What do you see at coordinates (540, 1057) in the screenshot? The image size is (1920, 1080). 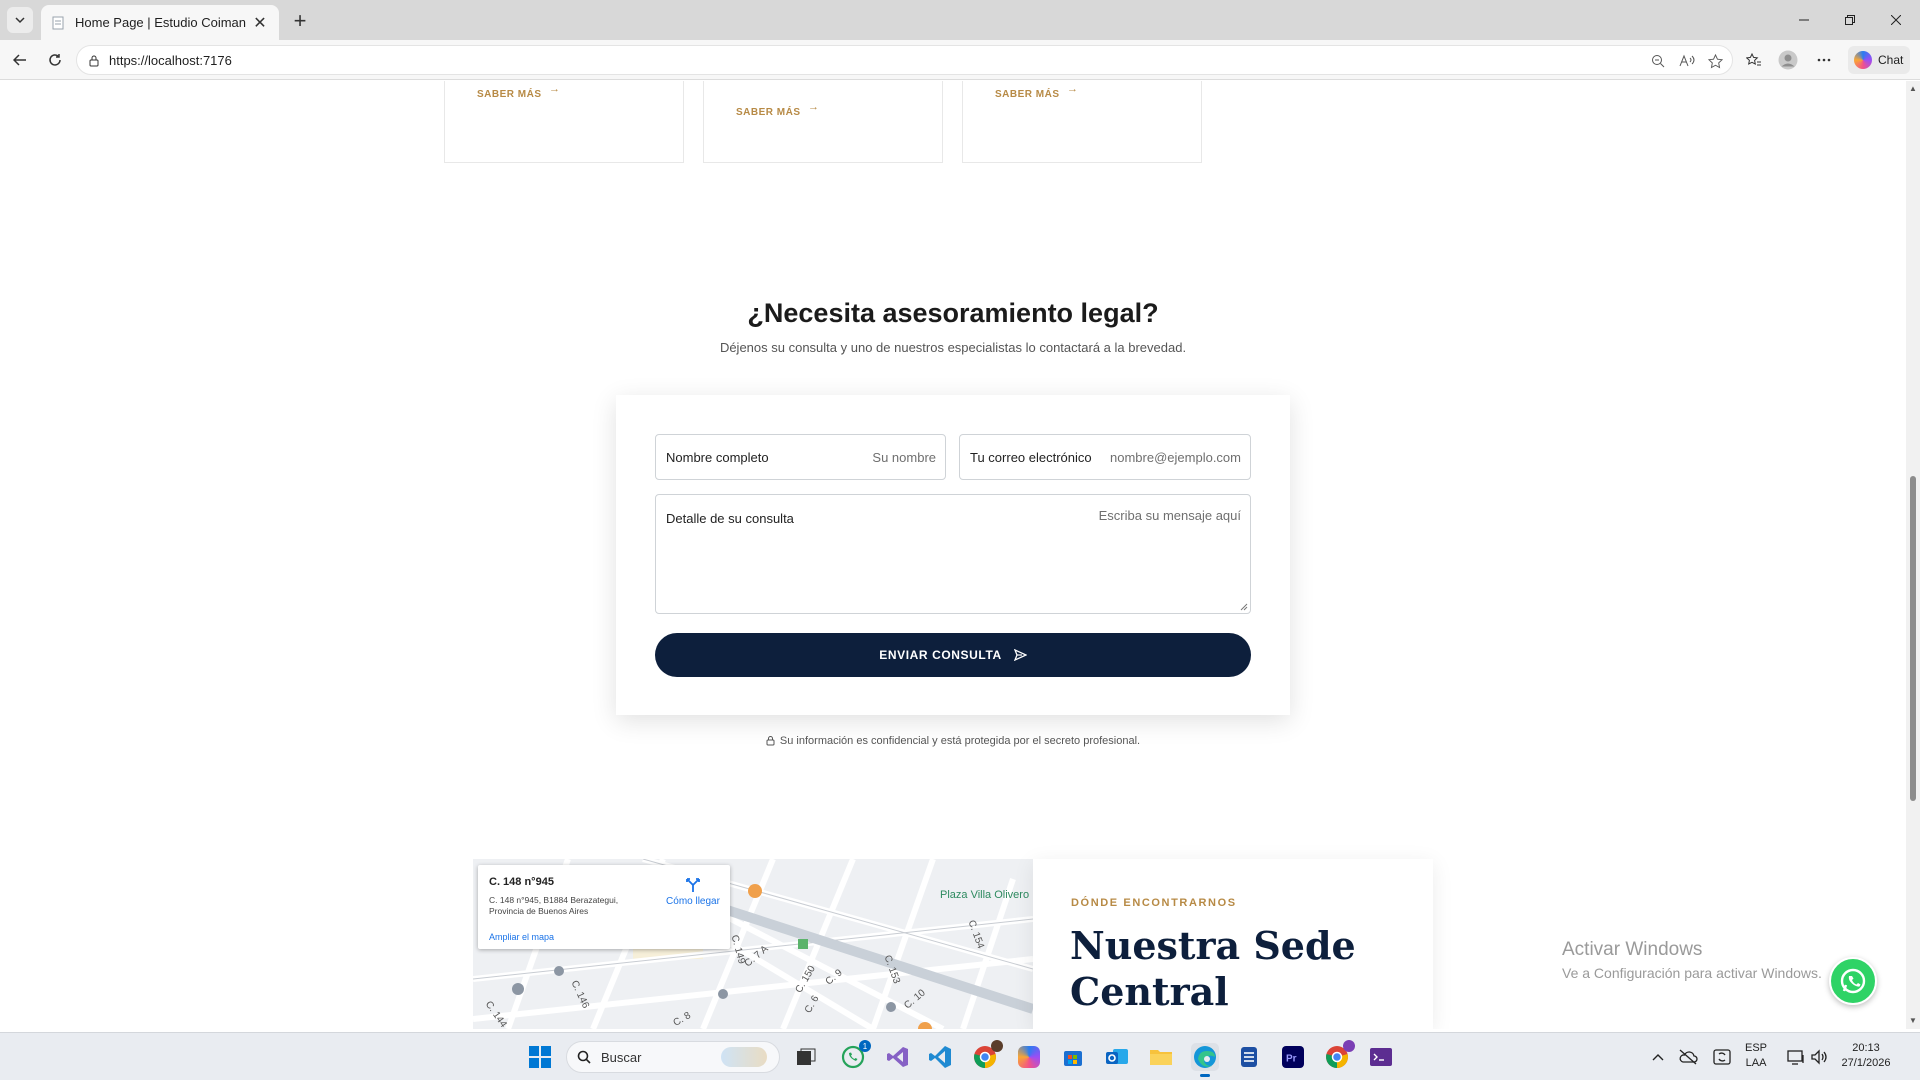 I see `start-button` at bounding box center [540, 1057].